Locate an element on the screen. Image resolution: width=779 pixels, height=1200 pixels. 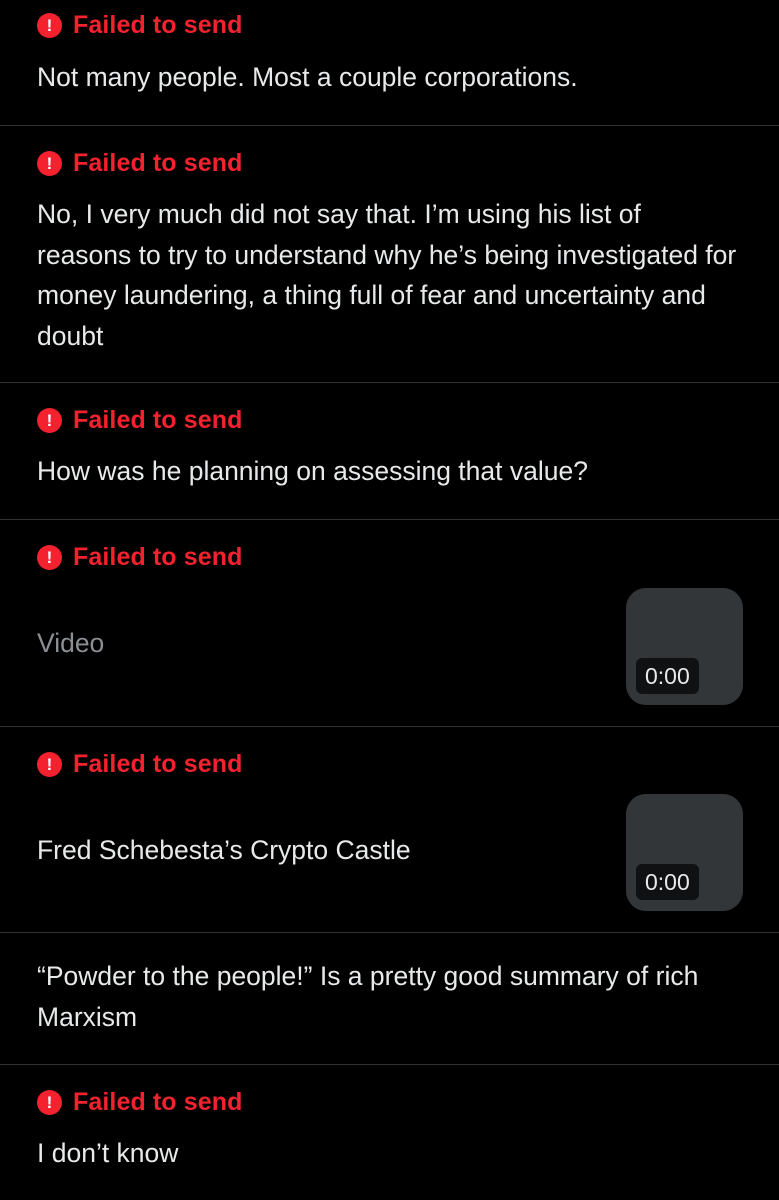
message-item: ! Failed to send I don’t know is located at coordinates (389, 1132).